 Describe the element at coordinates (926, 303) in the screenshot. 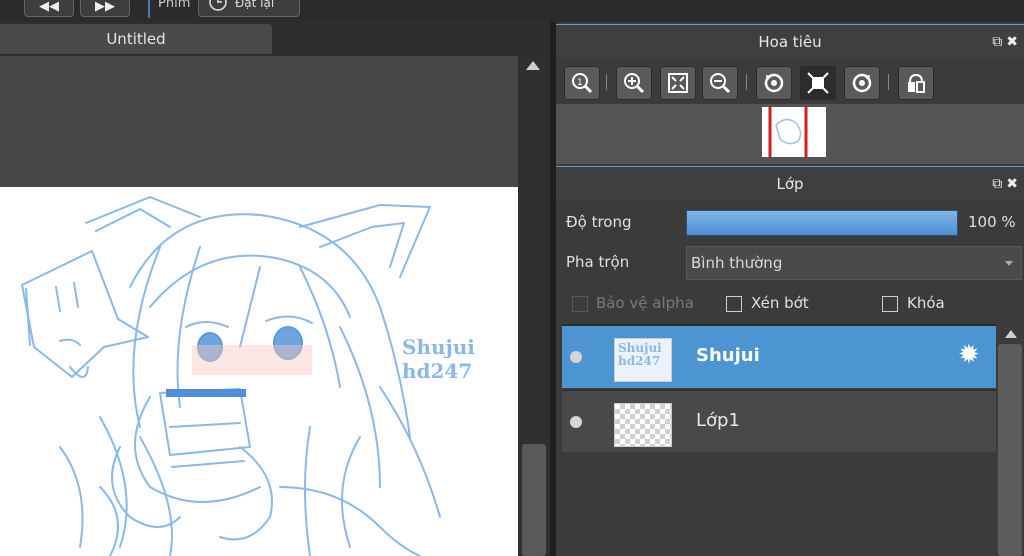

I see `lock-label: Khóa` at that location.